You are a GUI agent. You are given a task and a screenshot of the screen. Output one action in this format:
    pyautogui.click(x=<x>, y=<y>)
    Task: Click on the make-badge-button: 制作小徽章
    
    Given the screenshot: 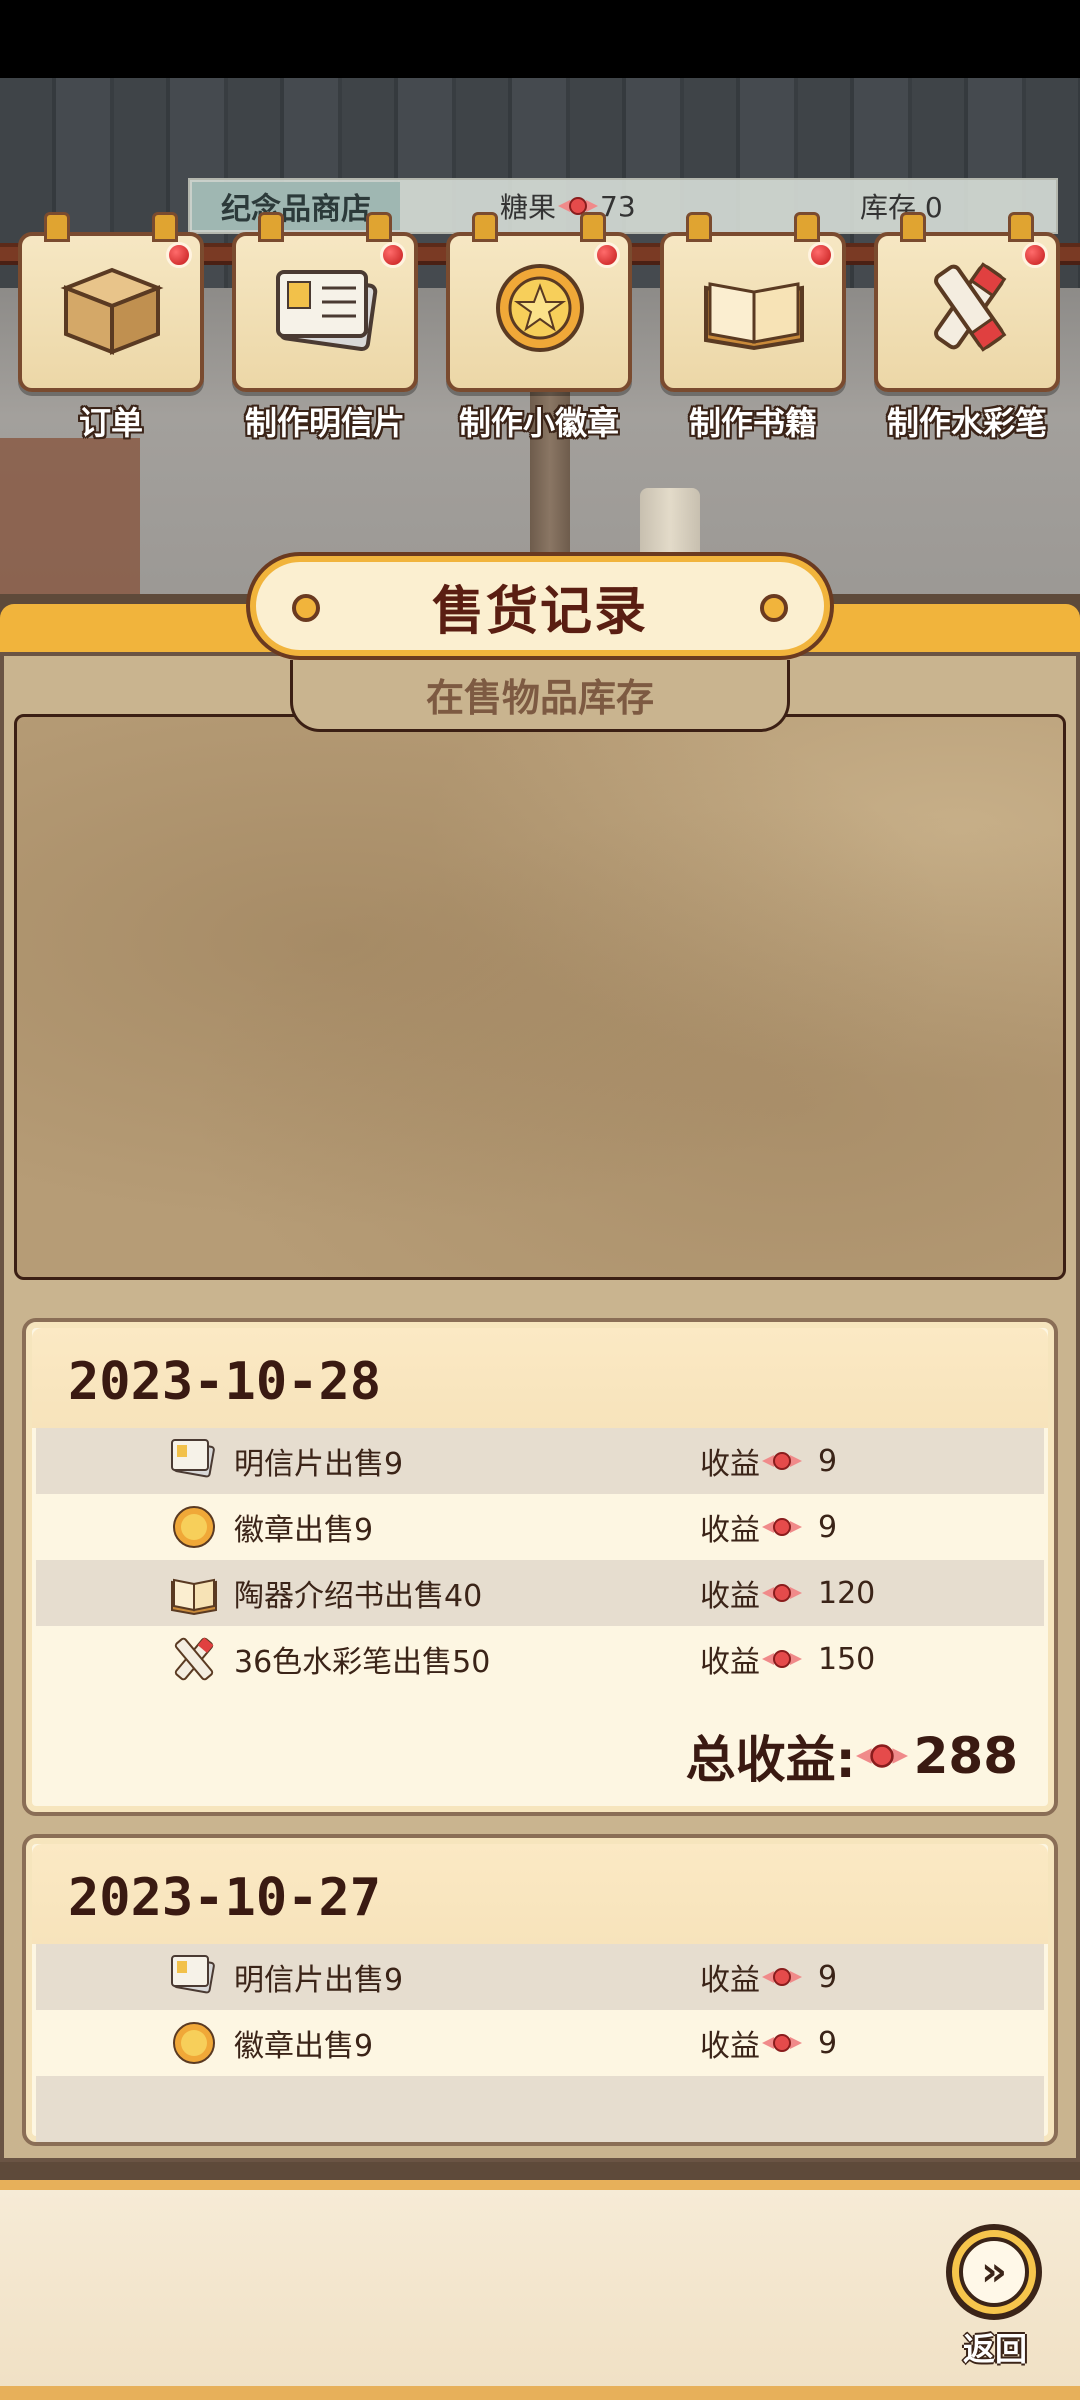 What is the action you would take?
    pyautogui.click(x=539, y=328)
    